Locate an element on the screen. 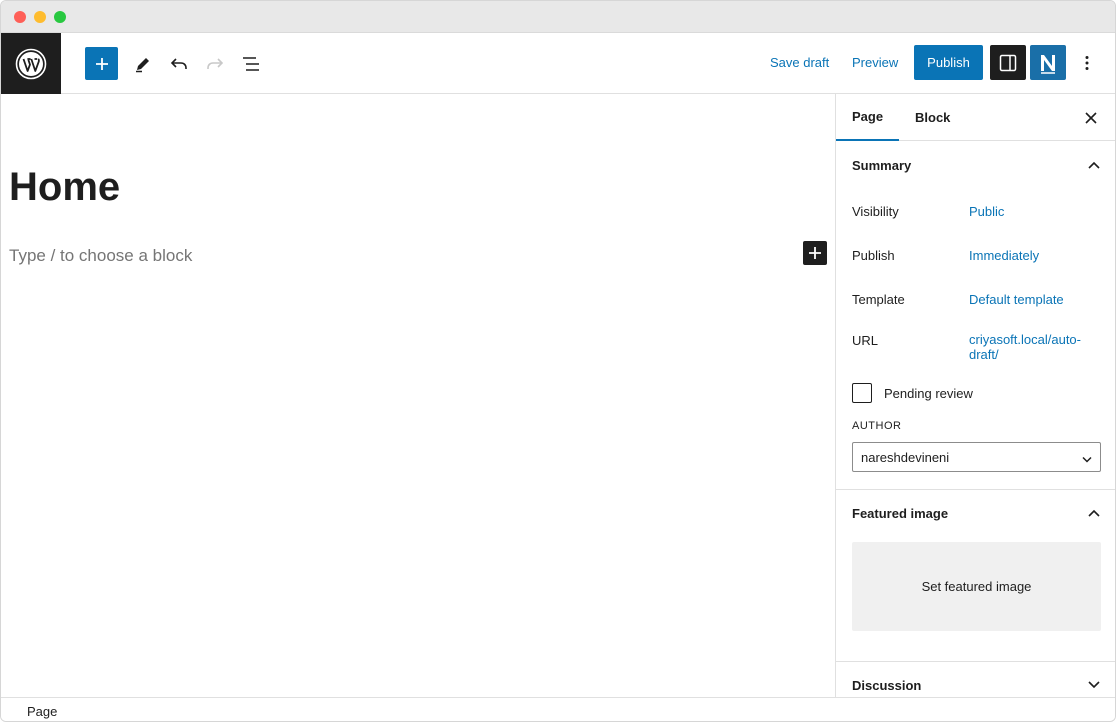  tab-page: Page is located at coordinates (868, 117).